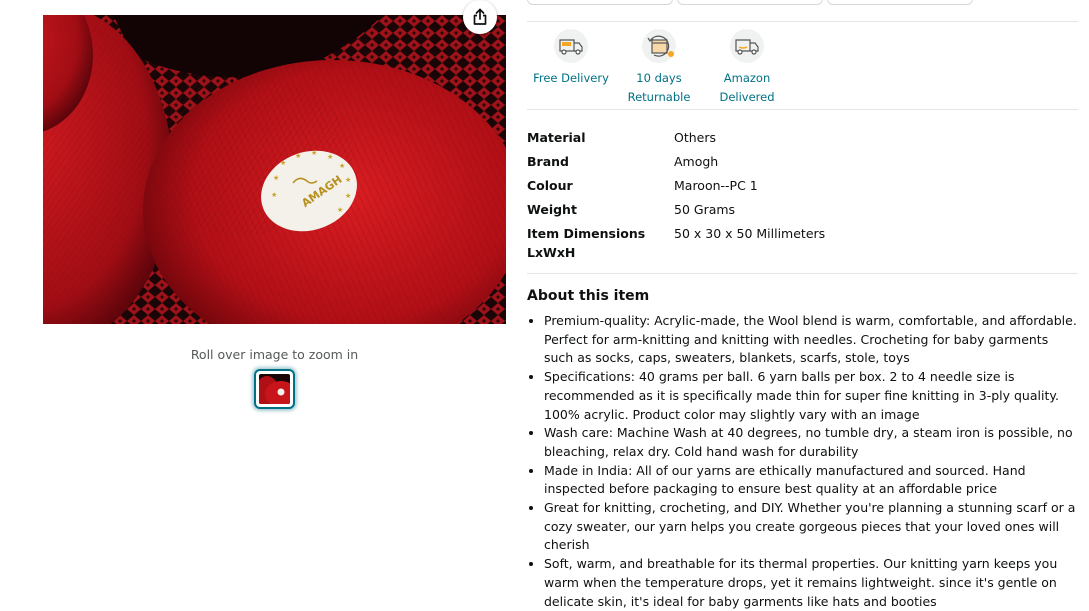 The width and height of the screenshot is (1089, 611). Describe the element at coordinates (550, 185) in the screenshot. I see `spec-key: Colour` at that location.